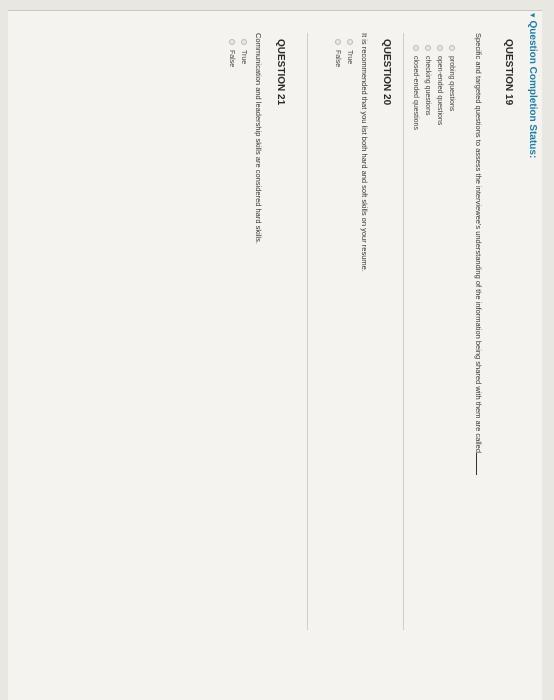 This screenshot has height=700, width=554. Describe the element at coordinates (428, 86) in the screenshot. I see `option-label: checking questions` at that location.